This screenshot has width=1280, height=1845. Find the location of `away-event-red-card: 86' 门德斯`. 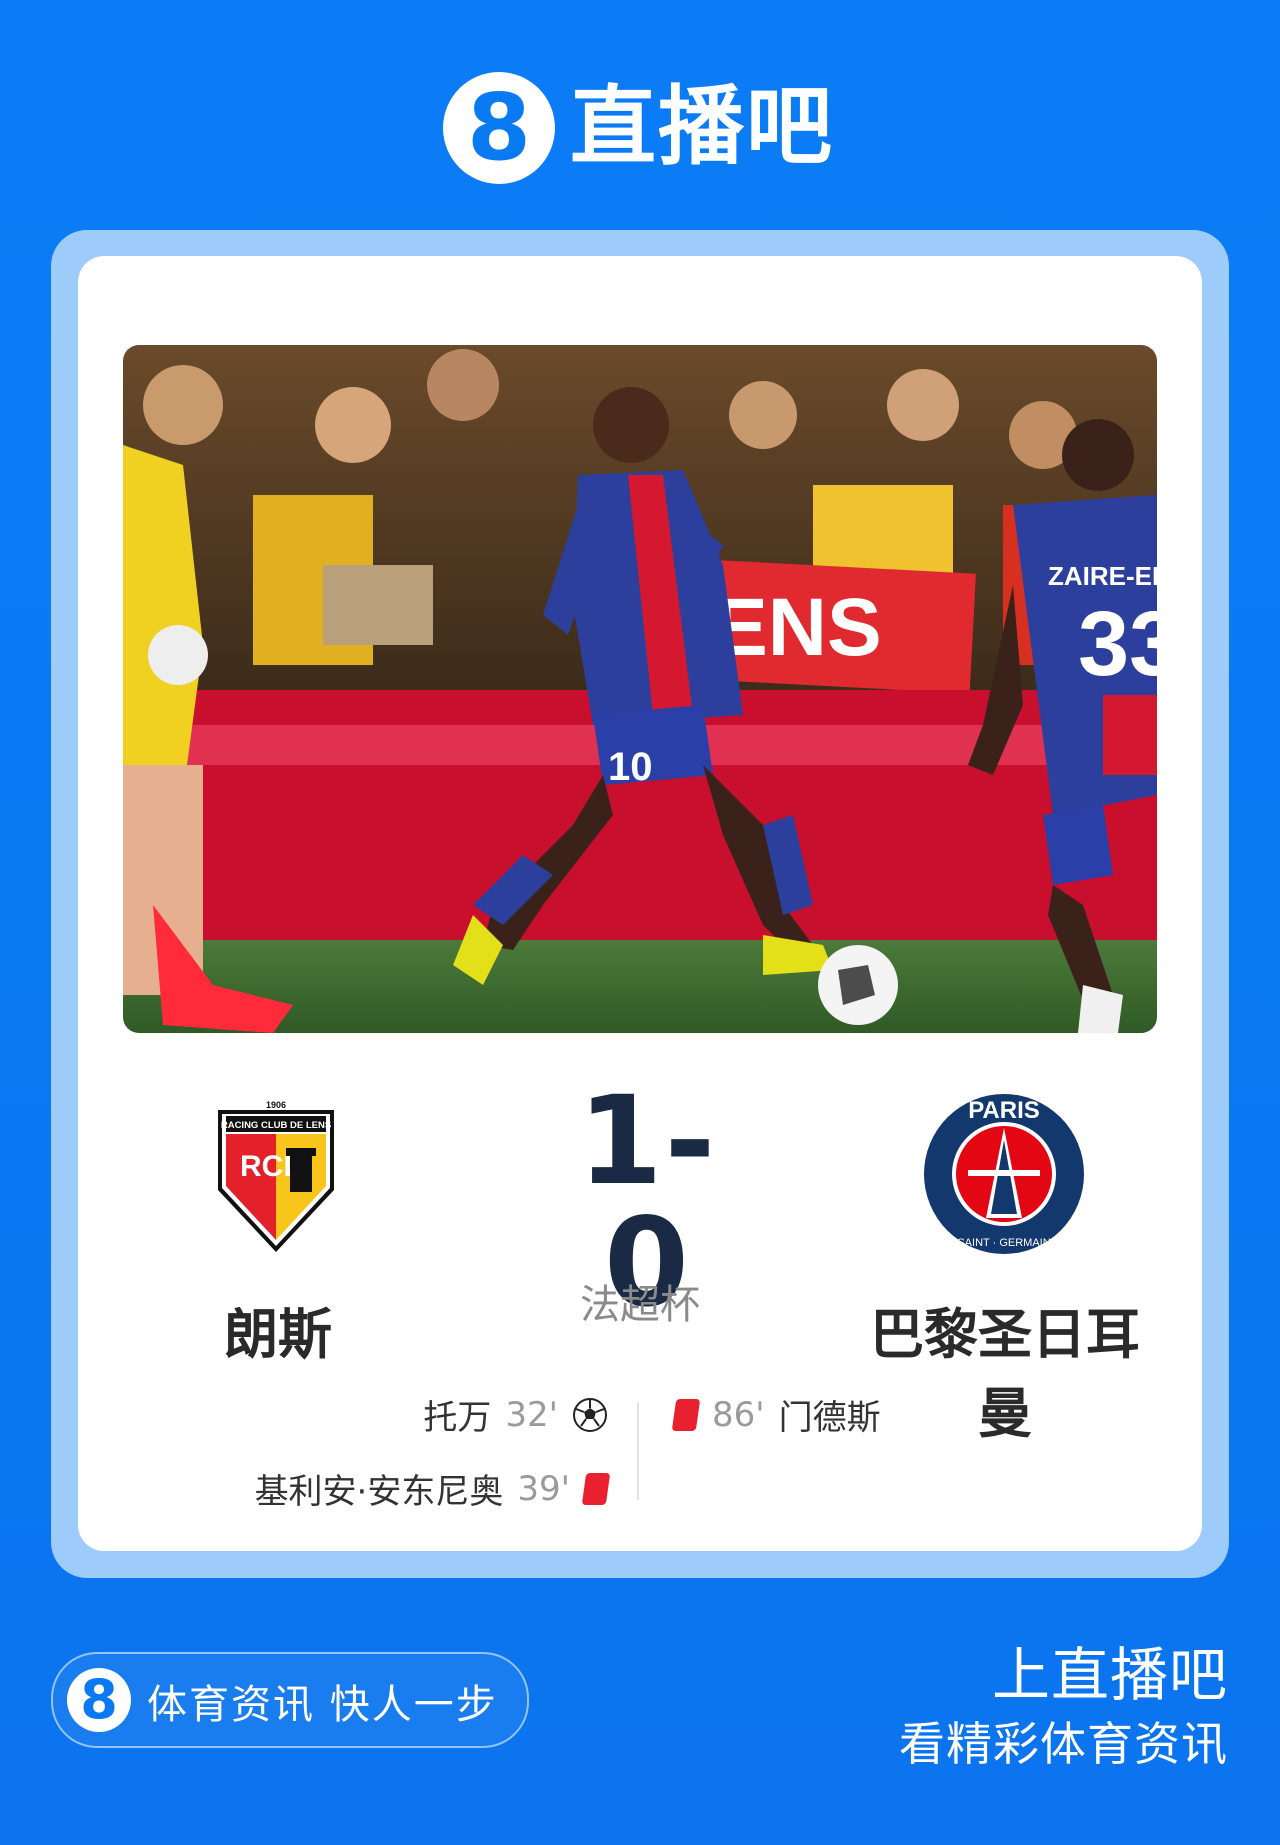

away-event-red-card: 86' 门德斯 is located at coordinates (776, 1414).